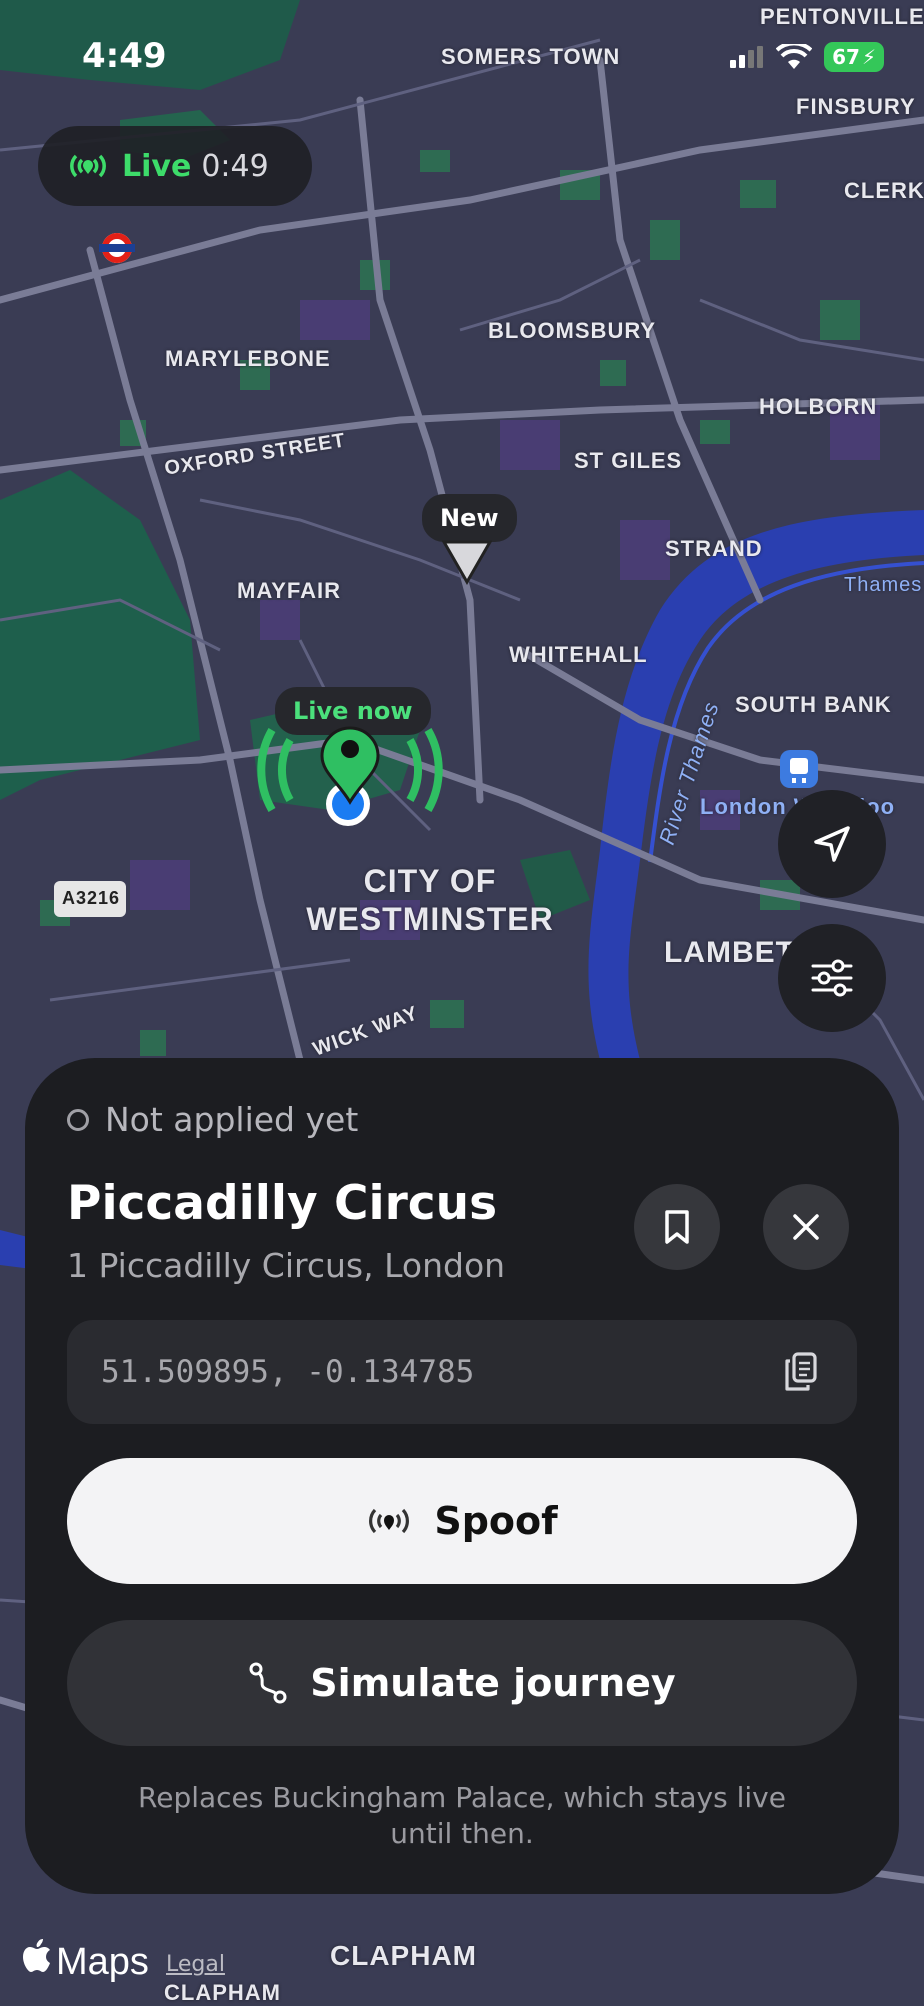 This screenshot has height=2006, width=924. I want to click on map-label-somers-town: SOMERS TOWN, so click(531, 56).